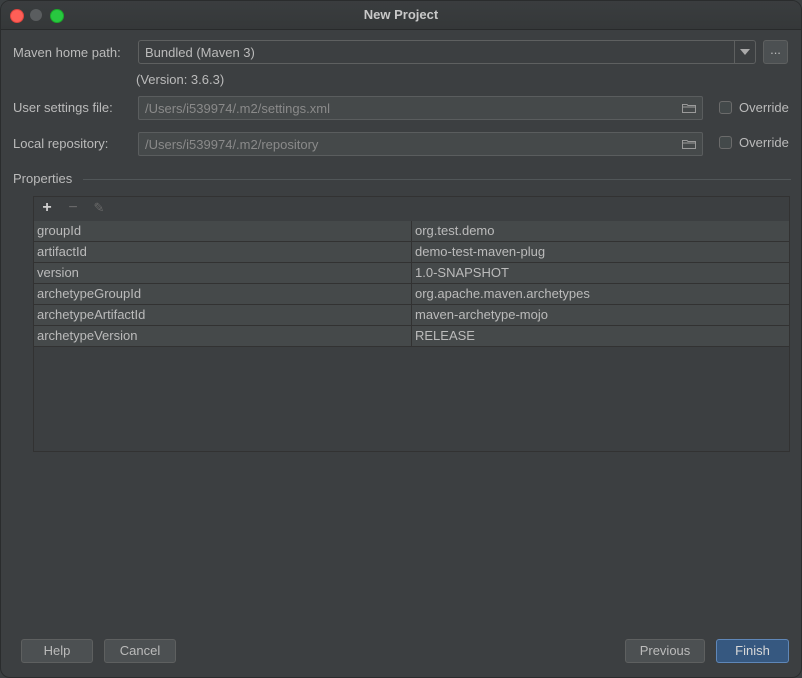 The image size is (802, 678). What do you see at coordinates (91, 314) in the screenshot?
I see `property-key: archetypeArtifactId` at bounding box center [91, 314].